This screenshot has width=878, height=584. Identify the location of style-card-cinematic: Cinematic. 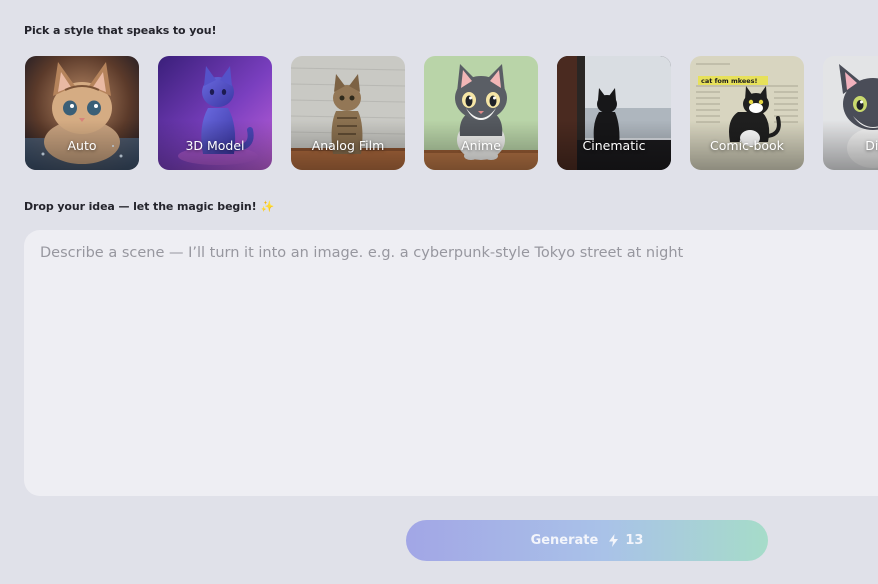
(614, 113).